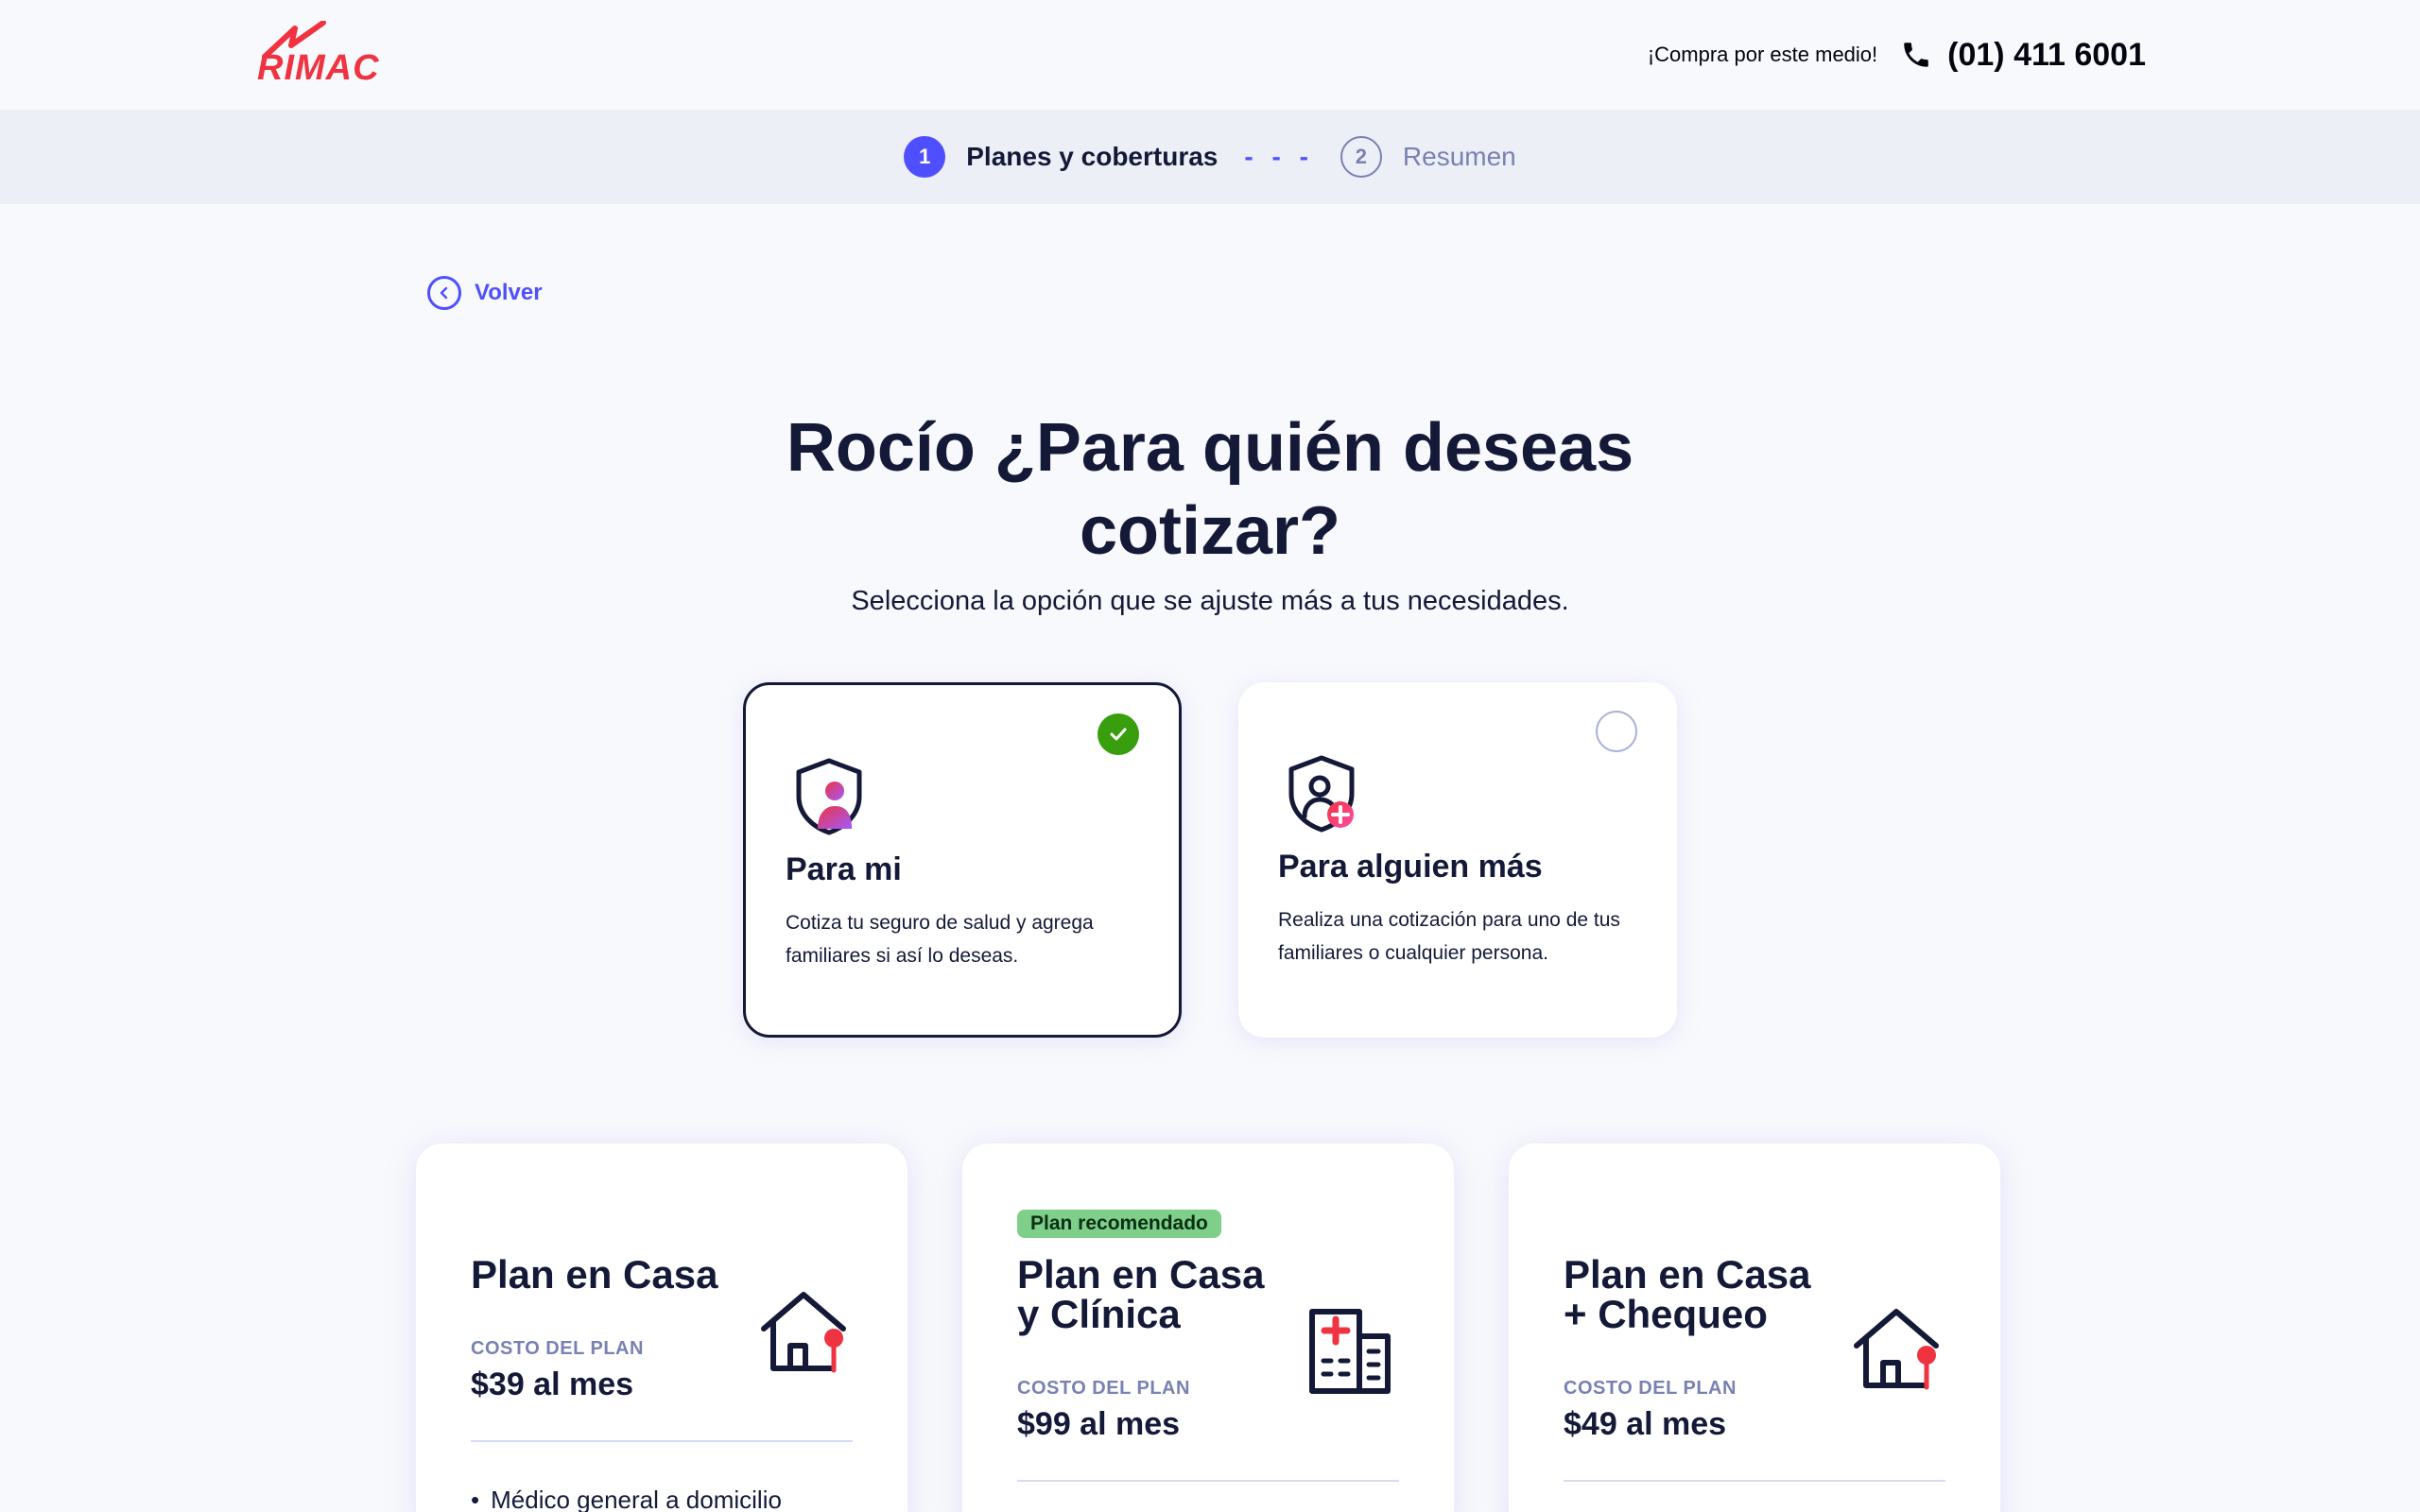 Image resolution: width=2420 pixels, height=1512 pixels. I want to click on stepper: 1 Planes y coberturas - - - 2 Resumen, so click(1210, 157).